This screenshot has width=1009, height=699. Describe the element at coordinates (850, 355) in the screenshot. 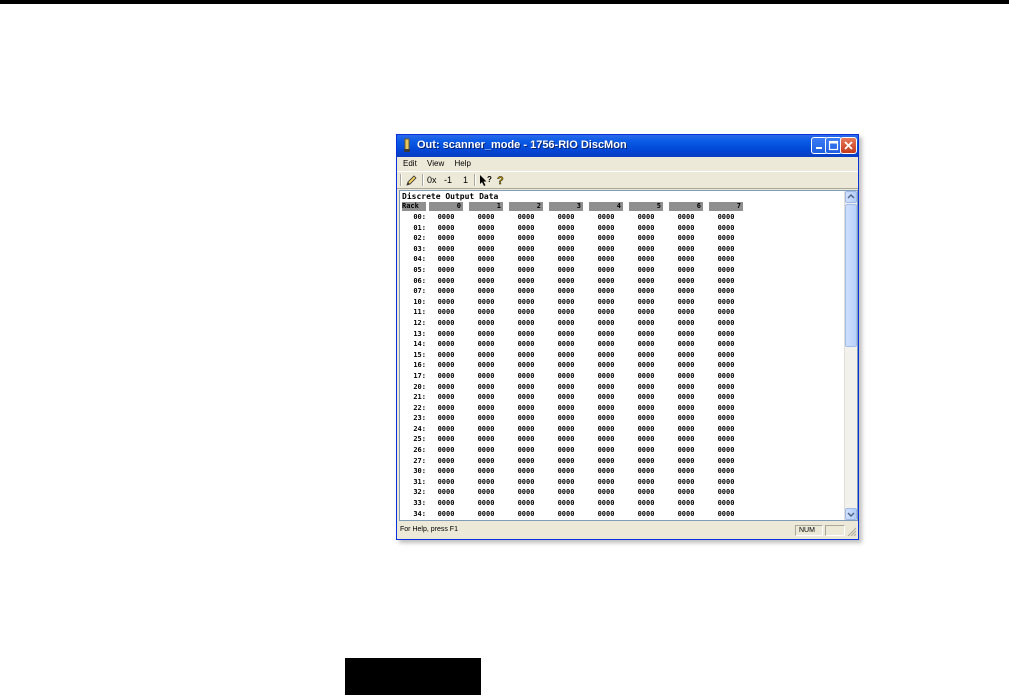

I see `vertical-scrollbar` at that location.